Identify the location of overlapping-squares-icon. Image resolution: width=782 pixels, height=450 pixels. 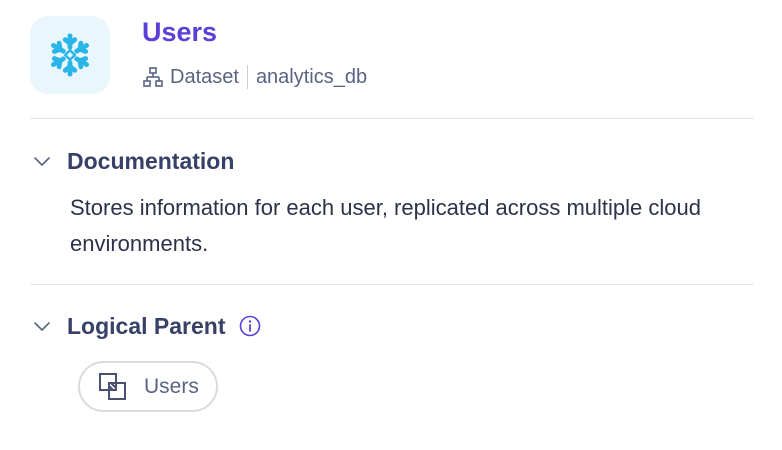
(113, 387).